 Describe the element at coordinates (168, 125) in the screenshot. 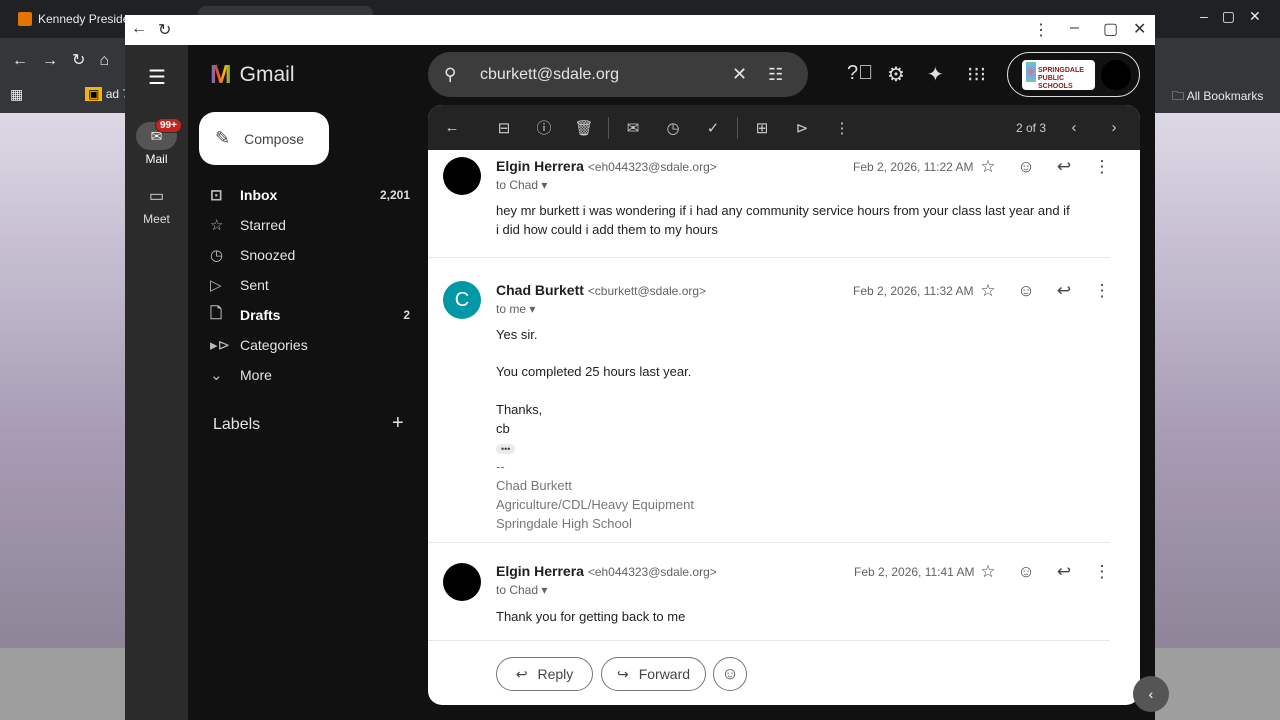

I see `mail-badge: 99+` at that location.